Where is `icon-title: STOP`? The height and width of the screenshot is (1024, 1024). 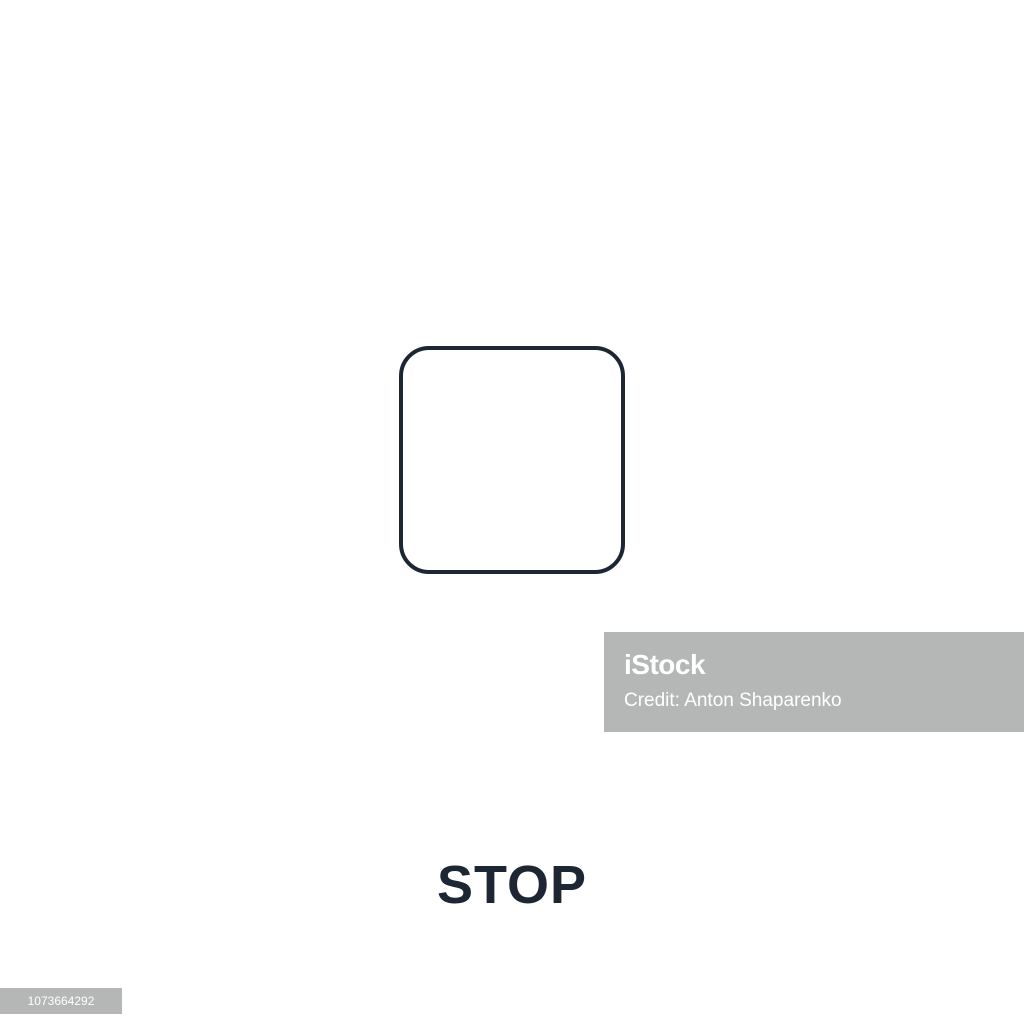
icon-title: STOP is located at coordinates (512, 885).